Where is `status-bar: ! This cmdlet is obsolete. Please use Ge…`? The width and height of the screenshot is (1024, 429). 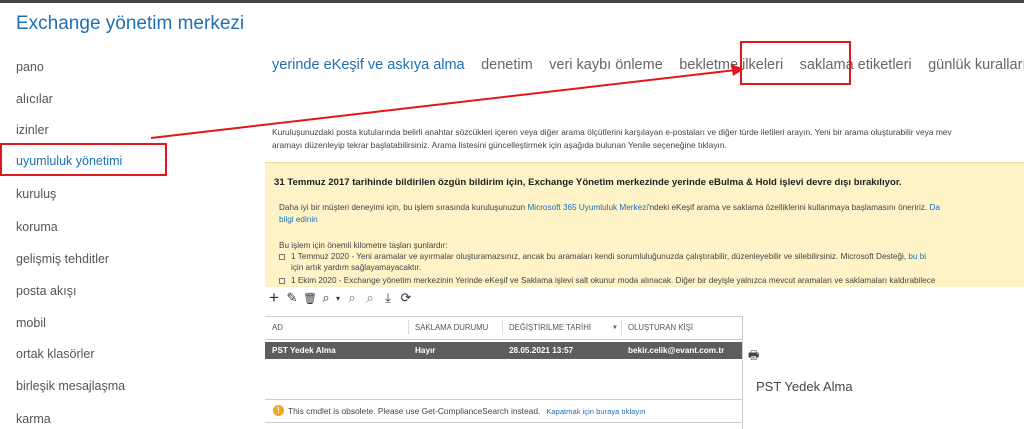
status-bar: ! This cmdlet is obsolete. Please use Ge… is located at coordinates (504, 411).